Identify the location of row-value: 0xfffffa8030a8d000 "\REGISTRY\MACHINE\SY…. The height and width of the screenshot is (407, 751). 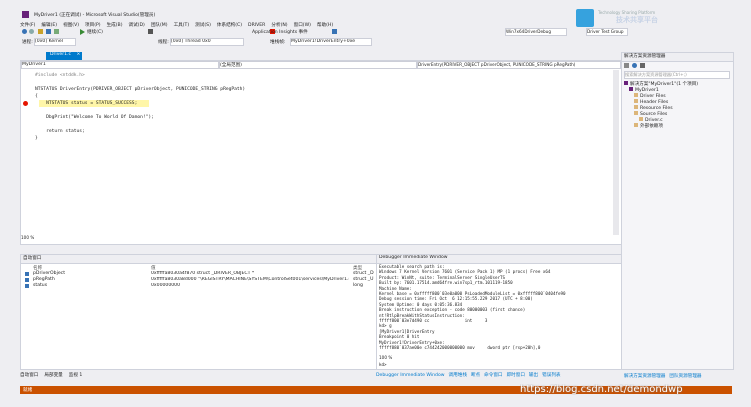
(250, 279).